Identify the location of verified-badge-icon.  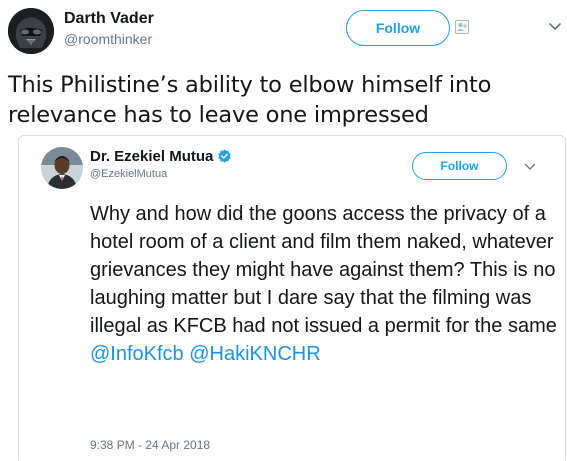
(225, 156).